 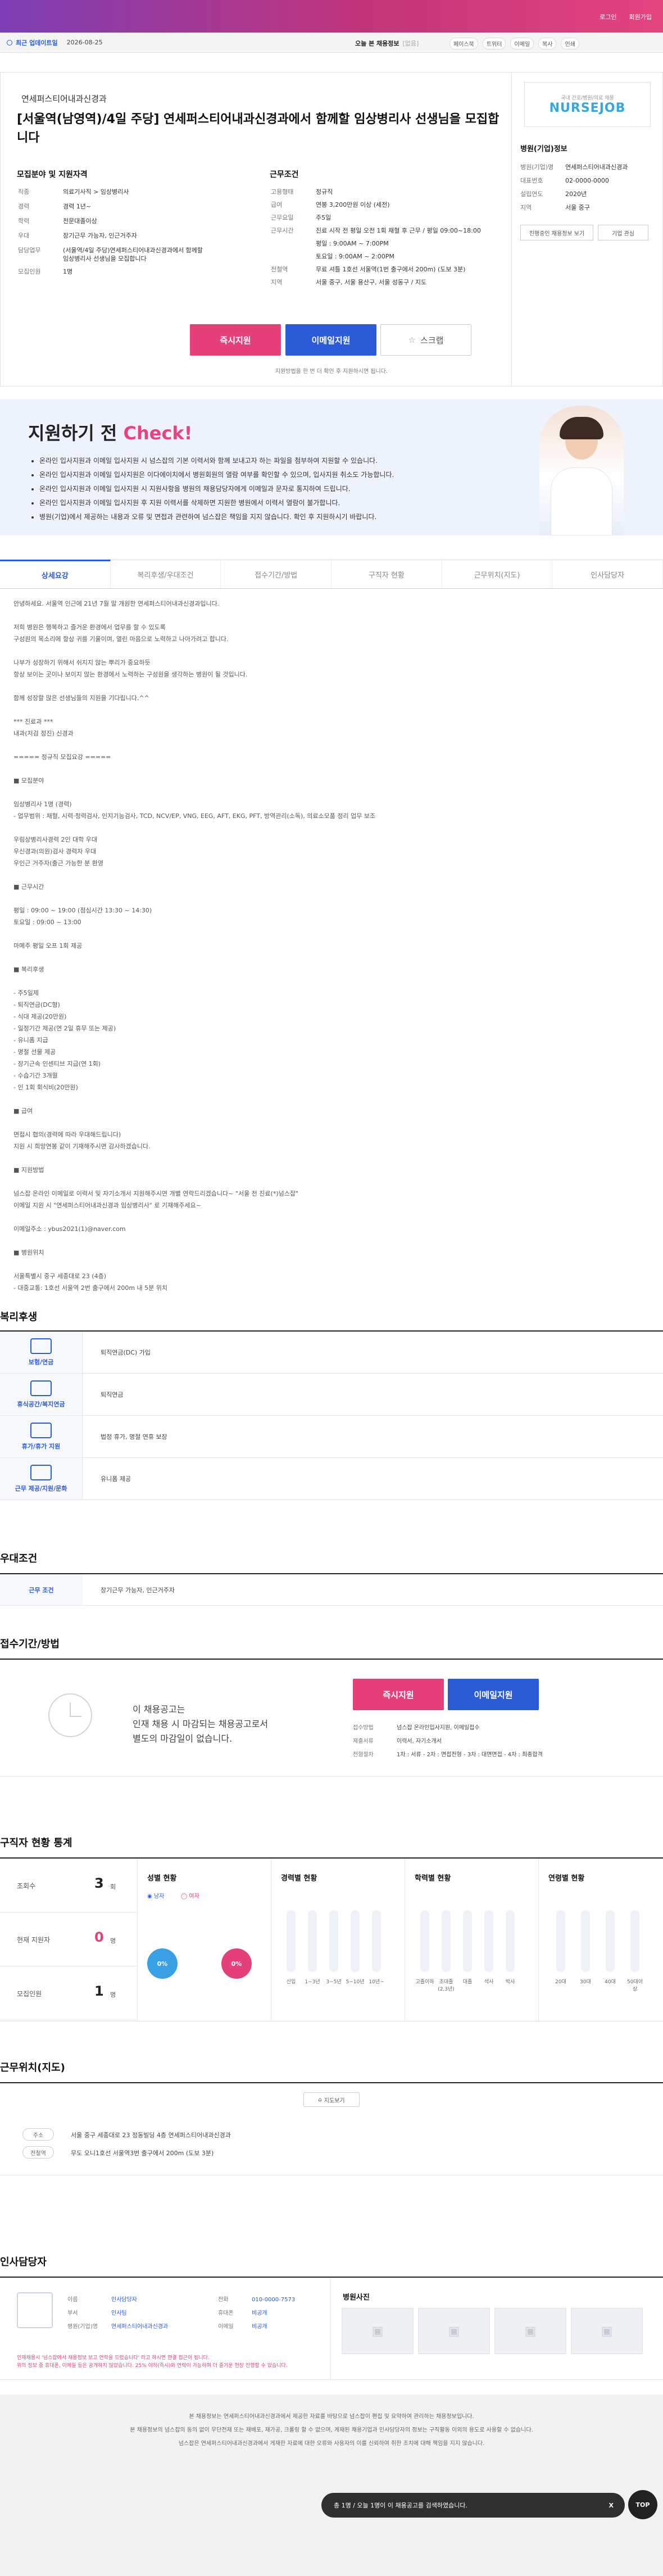 What do you see at coordinates (156, 1897) in the screenshot?
I see `male-legend: ◉ 남자` at bounding box center [156, 1897].